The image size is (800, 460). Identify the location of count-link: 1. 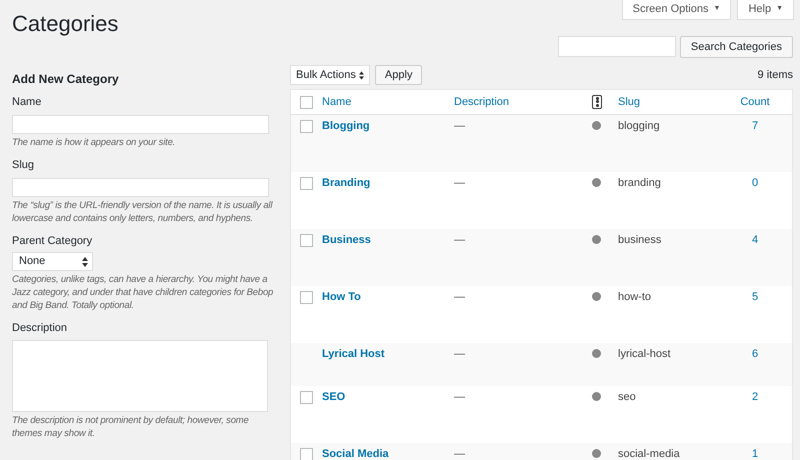
(755, 454).